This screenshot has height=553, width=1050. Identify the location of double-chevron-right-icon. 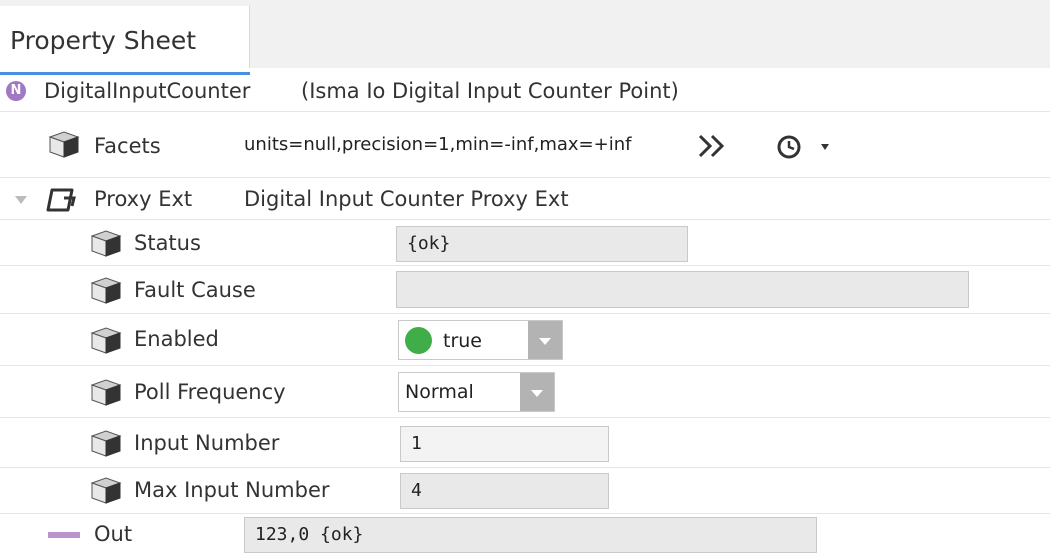
(712, 146).